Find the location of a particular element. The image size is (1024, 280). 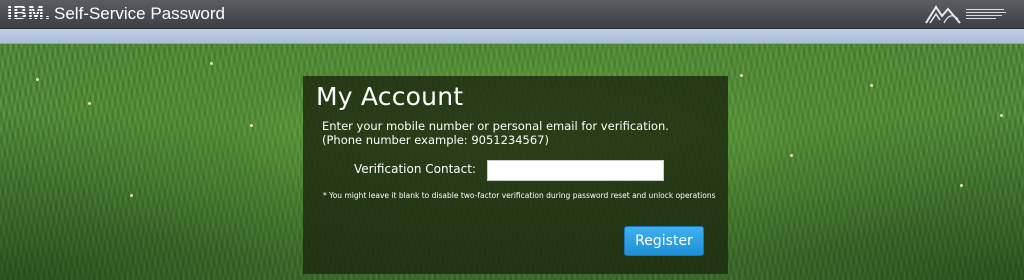

verification-contact-input is located at coordinates (575, 170).